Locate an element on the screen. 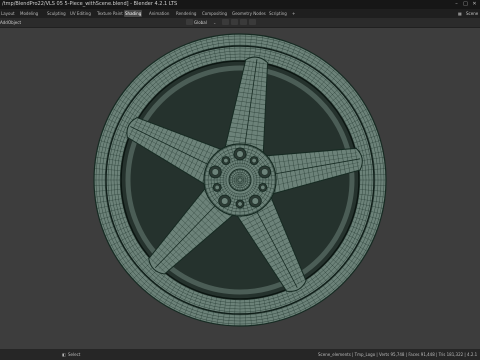 This screenshot has height=360, width=480. tab-scripting: Scripting is located at coordinates (278, 13).